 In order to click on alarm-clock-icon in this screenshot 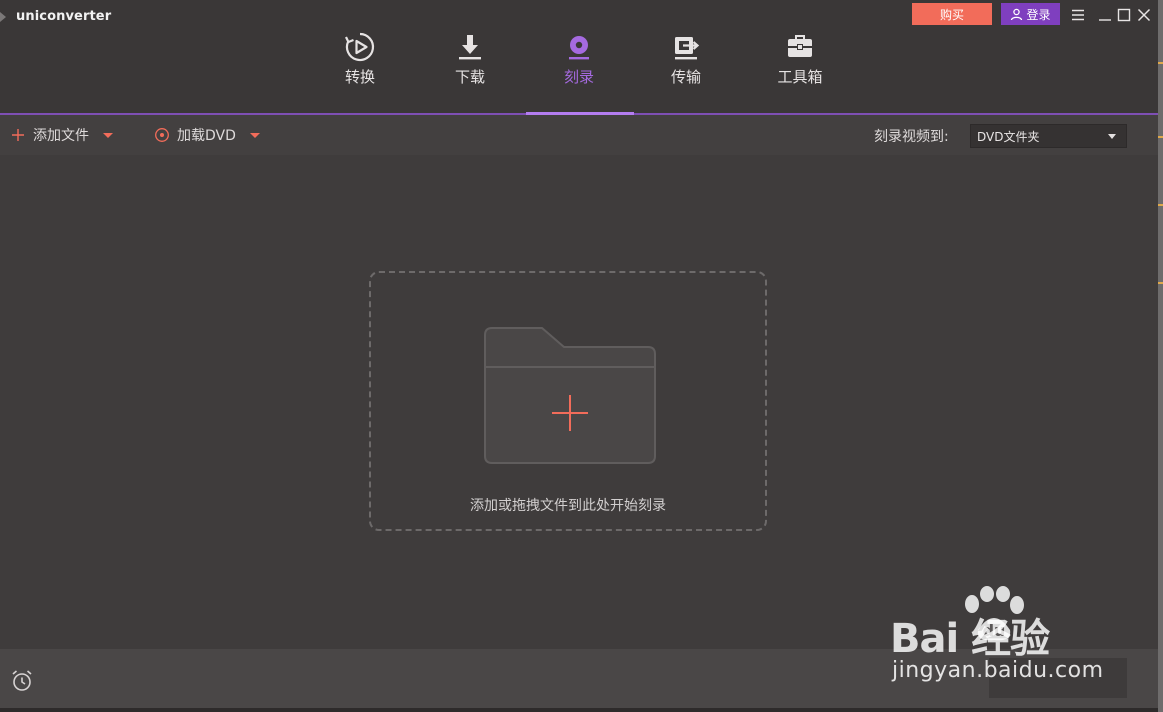, I will do `click(22, 681)`.